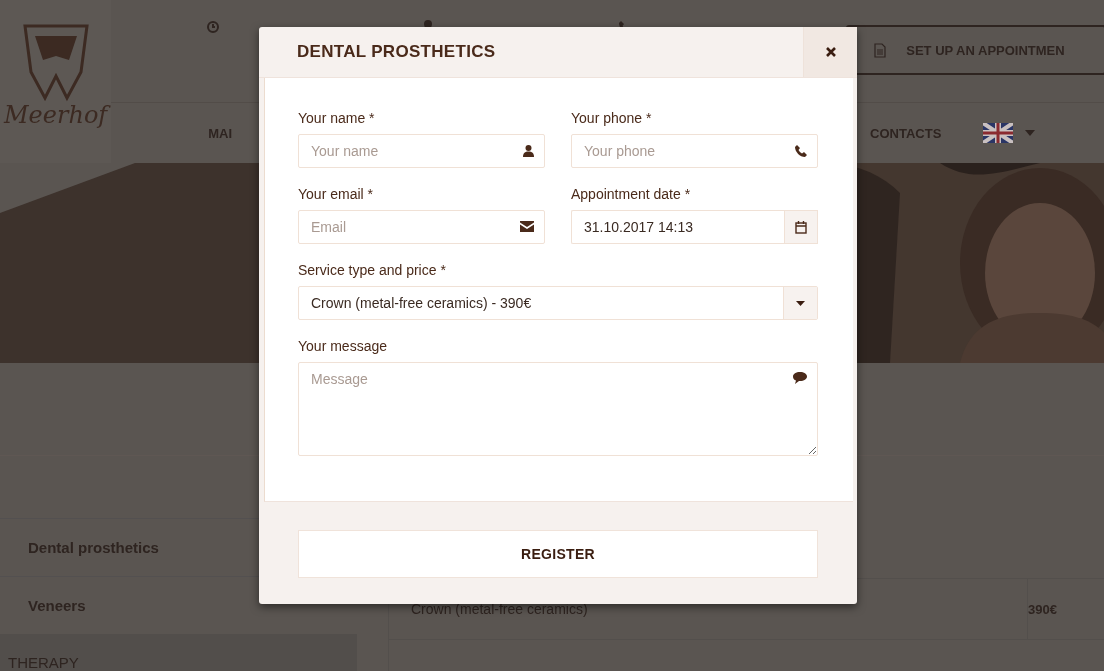 The height and width of the screenshot is (671, 1104). What do you see at coordinates (998, 133) in the screenshot?
I see `flag-icon` at bounding box center [998, 133].